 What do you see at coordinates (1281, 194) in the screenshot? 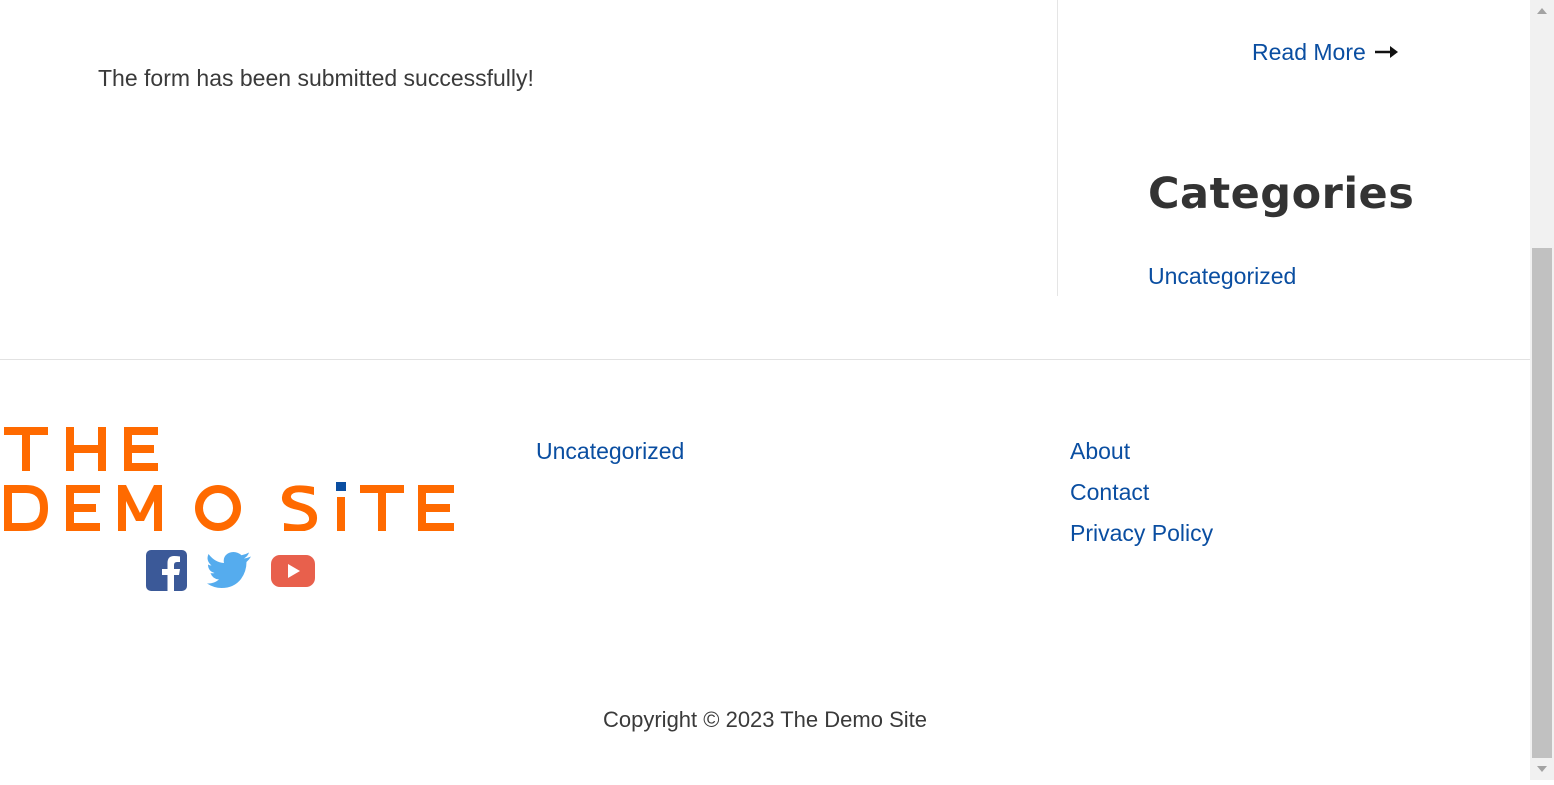
I see `categories-heading: Categories` at bounding box center [1281, 194].